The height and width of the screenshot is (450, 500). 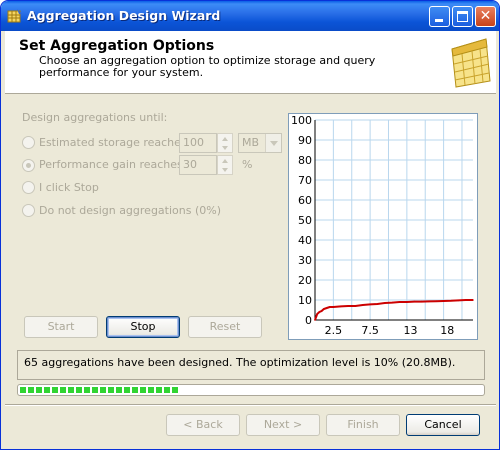 What do you see at coordinates (28, 210) in the screenshot?
I see `do-not-design-radio` at bounding box center [28, 210].